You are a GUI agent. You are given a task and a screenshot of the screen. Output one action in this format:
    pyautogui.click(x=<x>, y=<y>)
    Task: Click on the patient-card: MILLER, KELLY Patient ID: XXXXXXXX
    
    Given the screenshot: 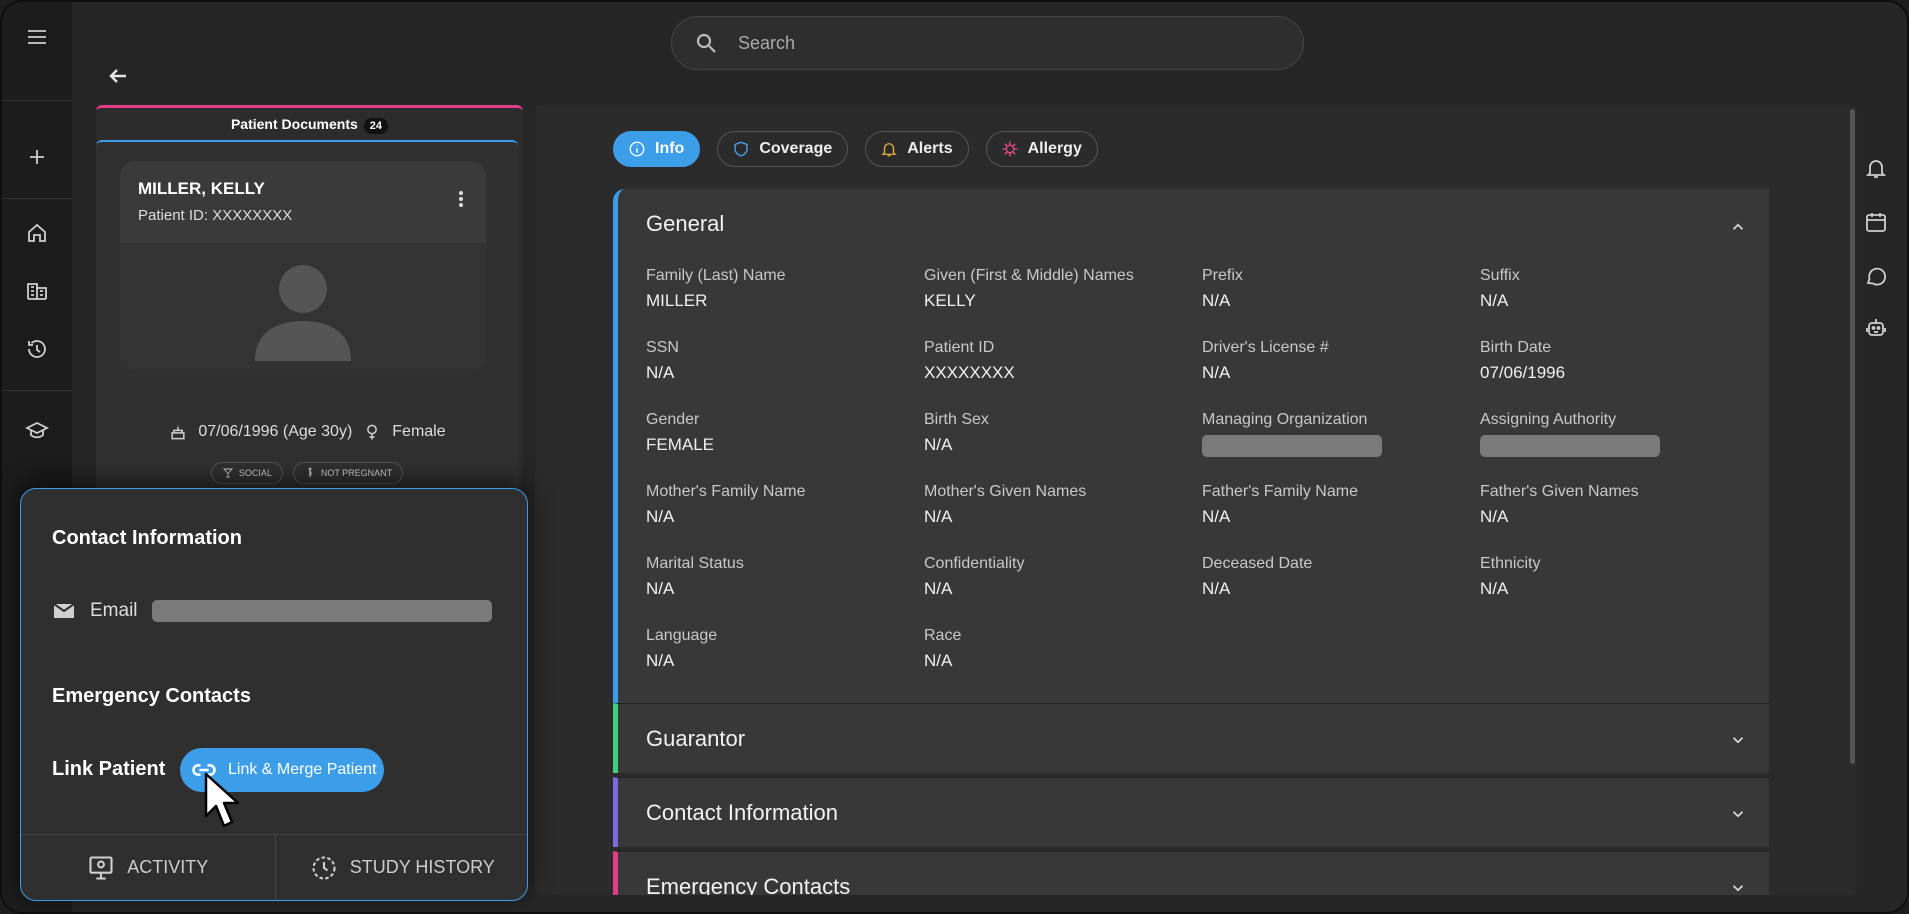 What is the action you would take?
    pyautogui.click(x=303, y=266)
    